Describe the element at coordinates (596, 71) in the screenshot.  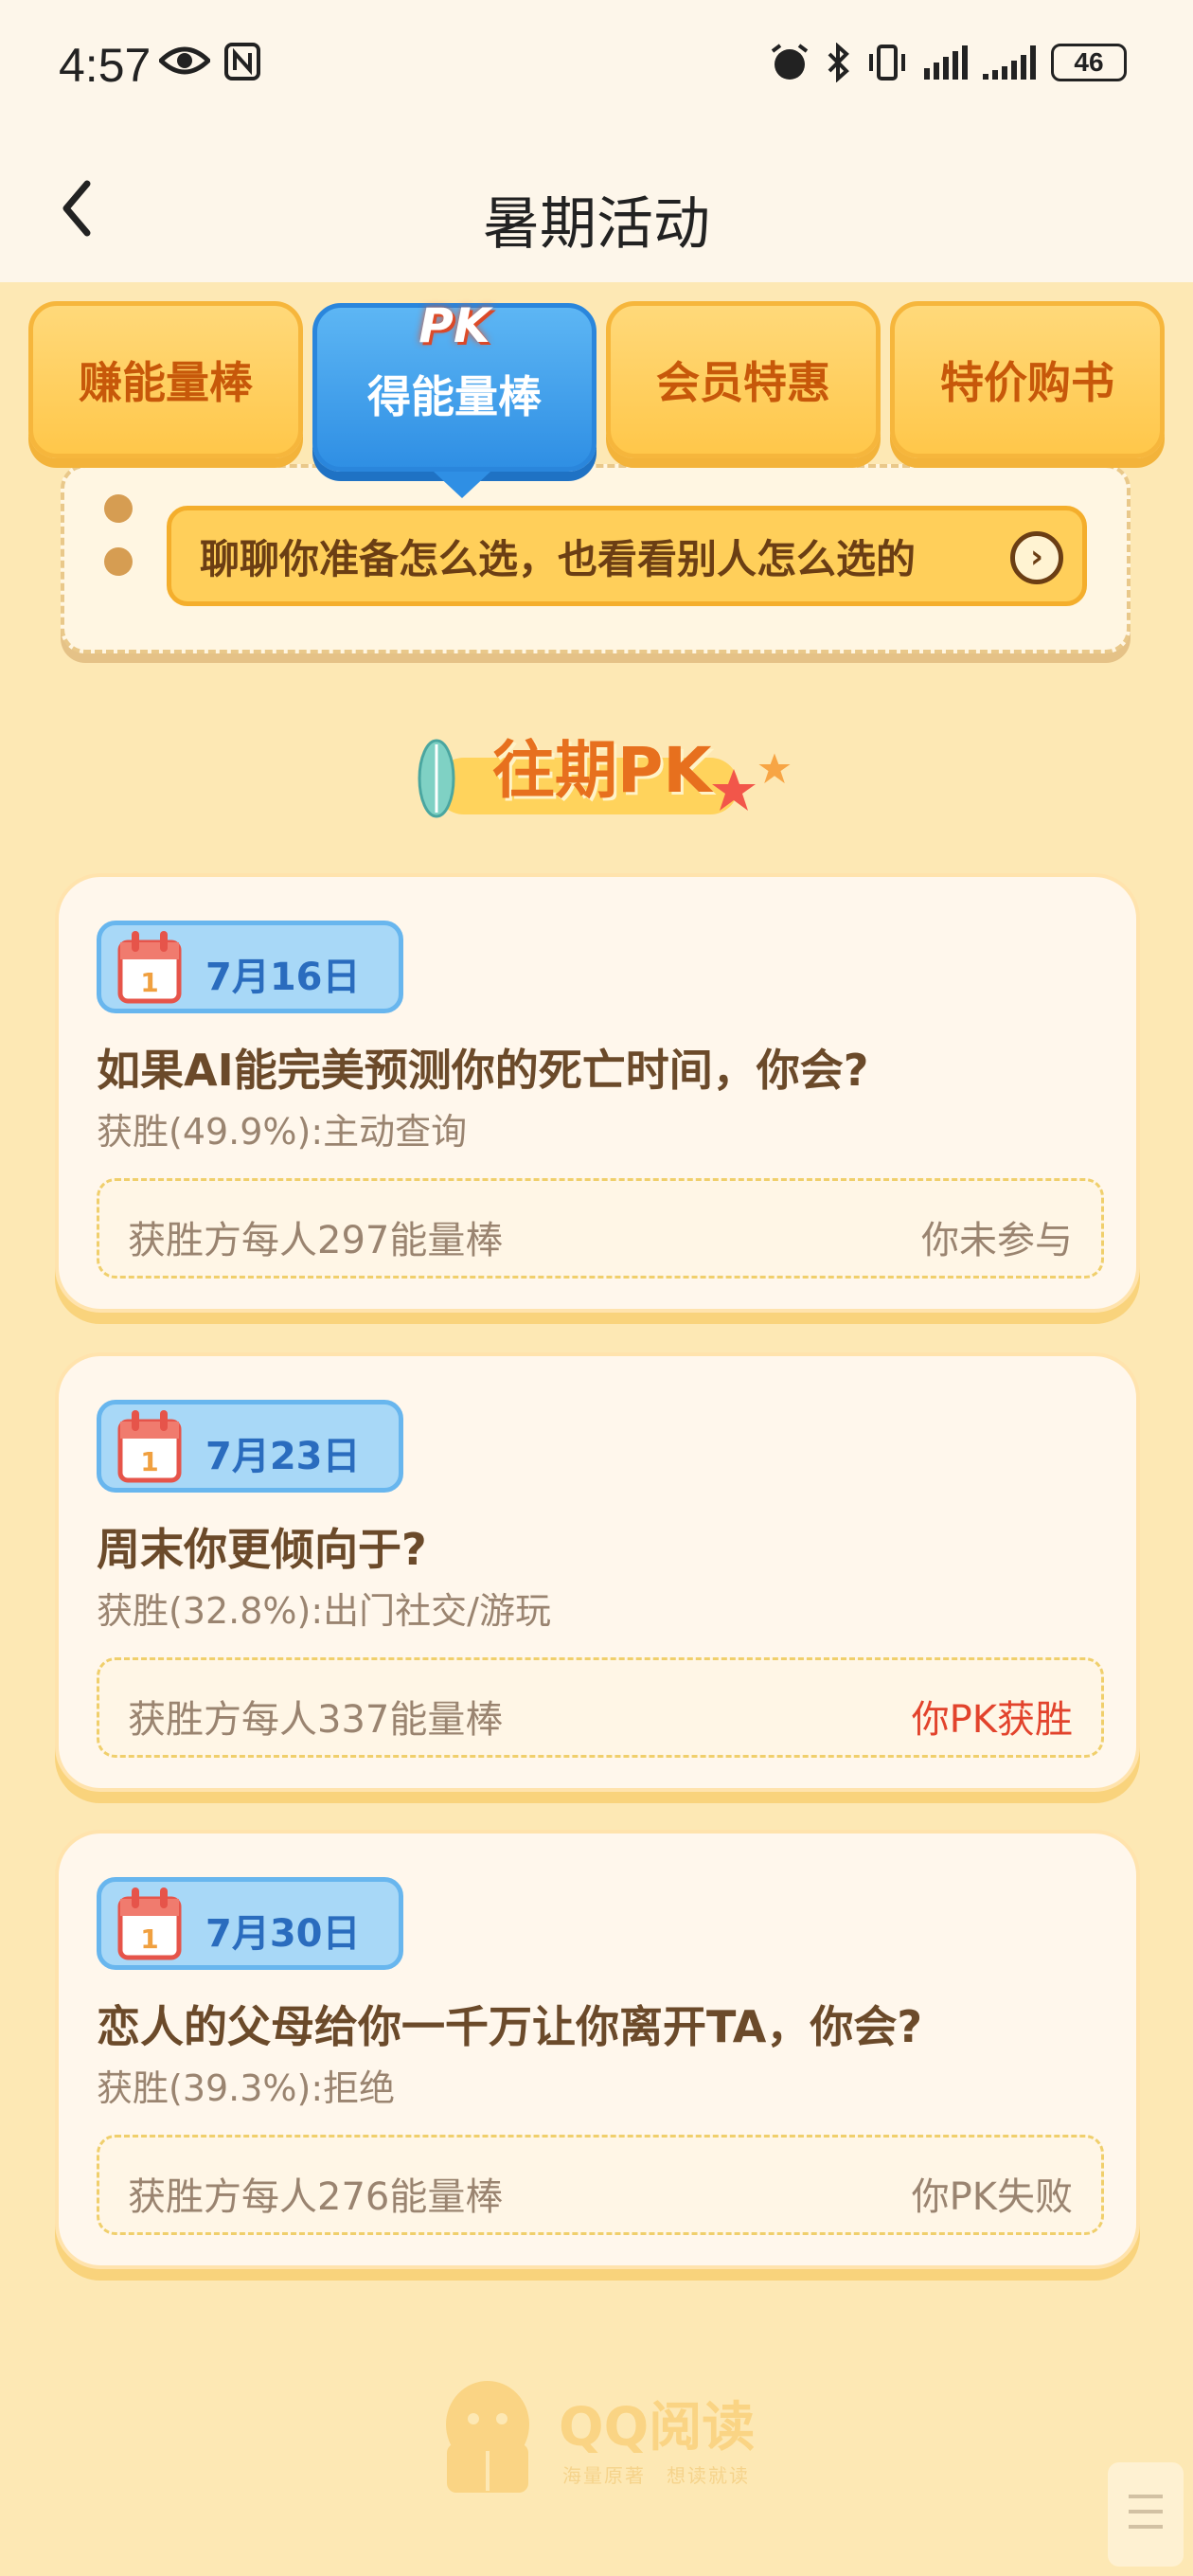
I see `status-bar: 4:57 46` at that location.